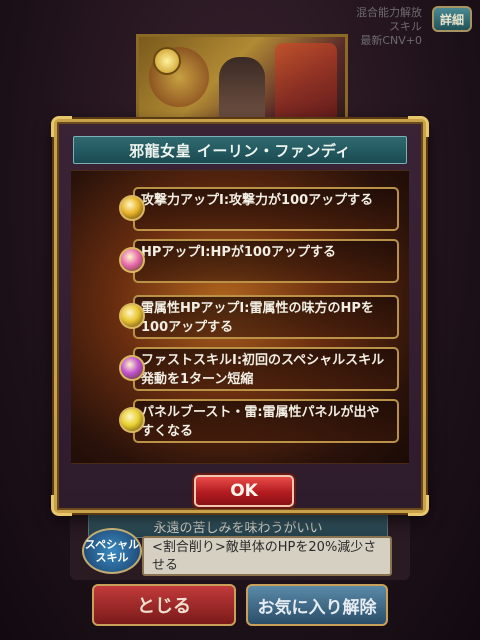 Image resolution: width=480 pixels, height=640 pixels. I want to click on skill-row-2: HPアップⅠ:HPが100アップする, so click(266, 261).